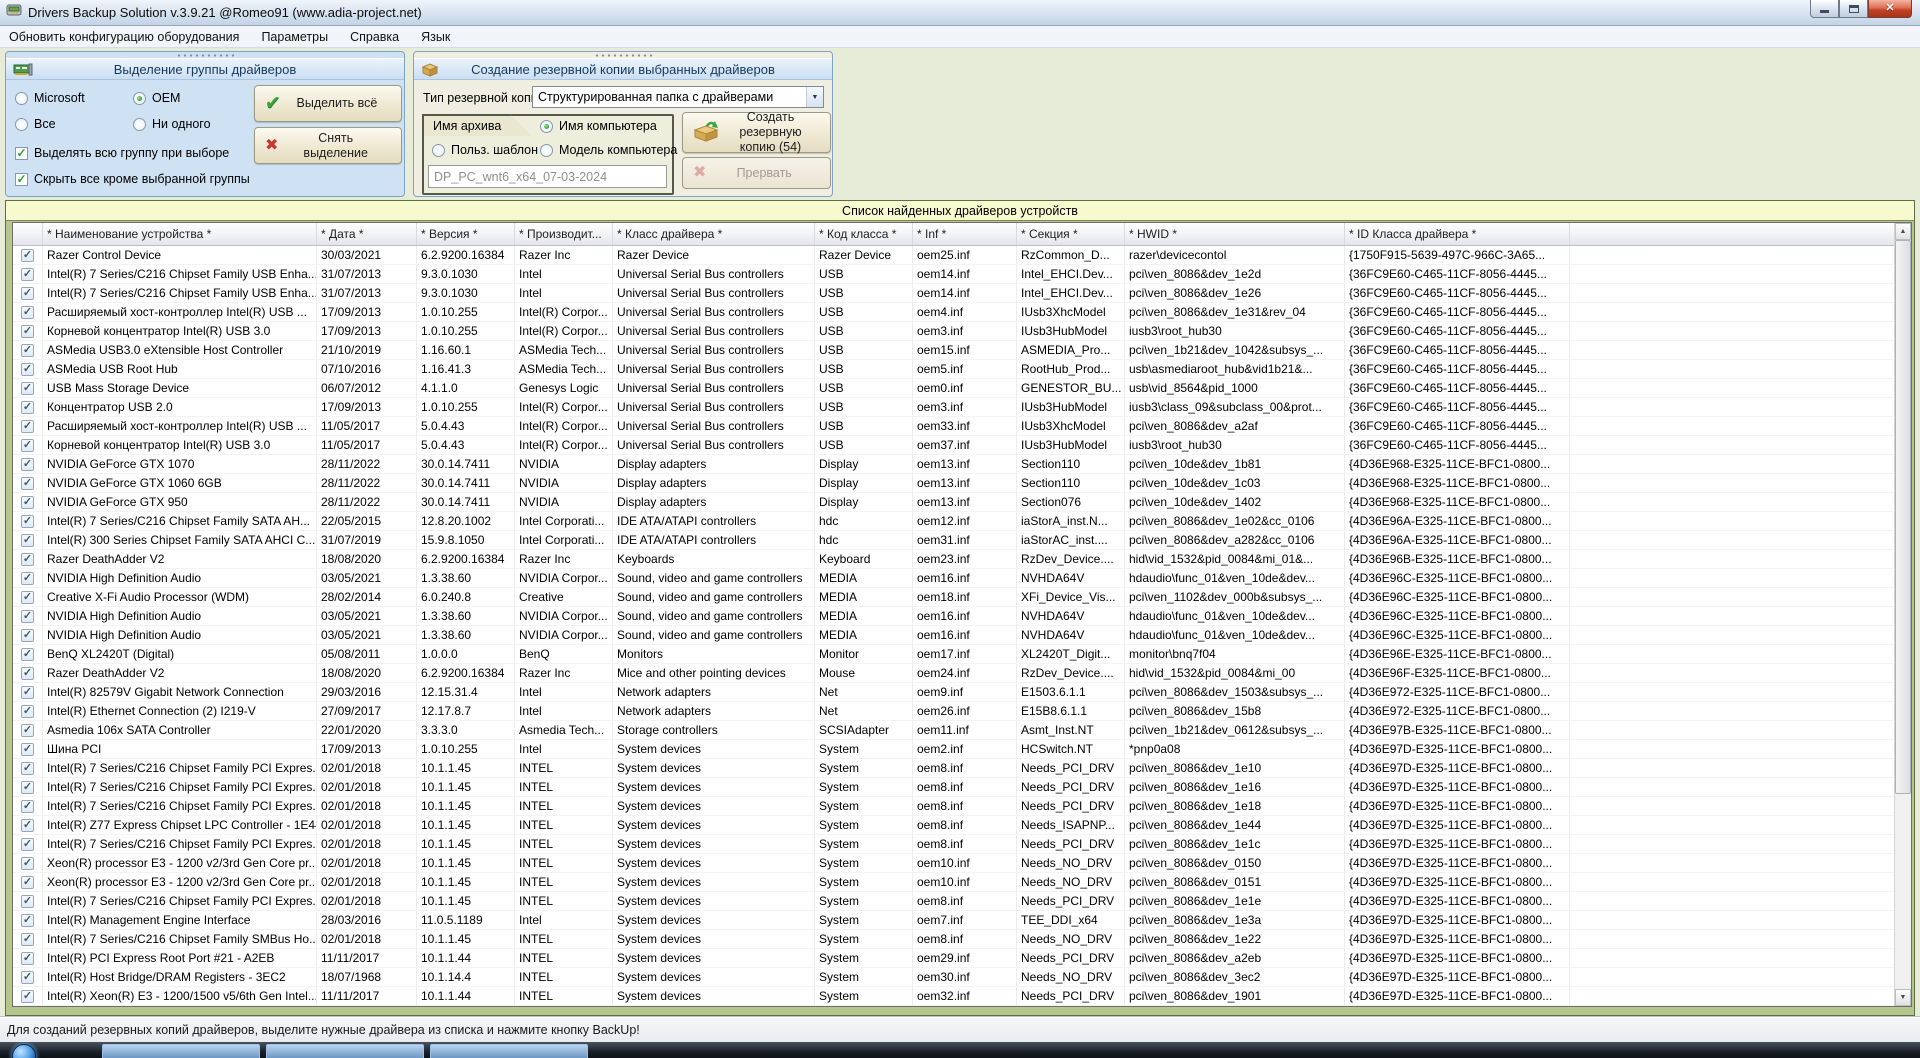 The image size is (1920, 1058). What do you see at coordinates (1903, 997) in the screenshot?
I see `scroll-down-icon: ▼` at bounding box center [1903, 997].